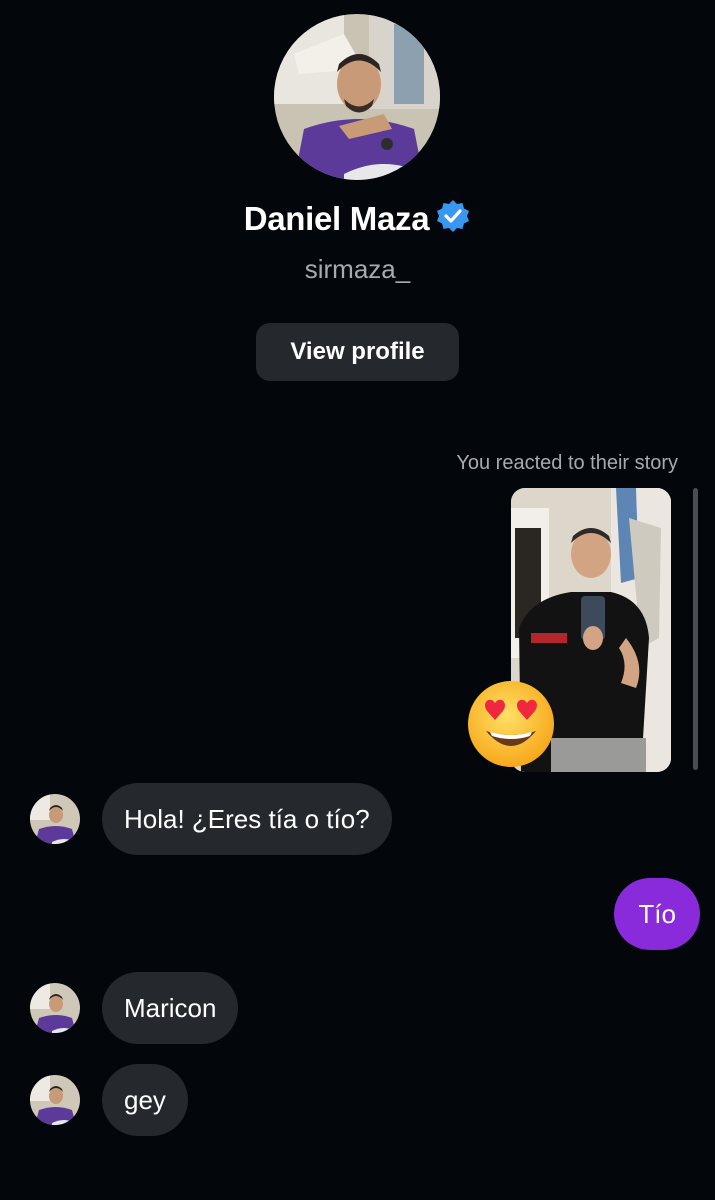 This screenshot has width=715, height=1200. Describe the element at coordinates (336, 218) in the screenshot. I see `display-name: Daniel Maza` at that location.